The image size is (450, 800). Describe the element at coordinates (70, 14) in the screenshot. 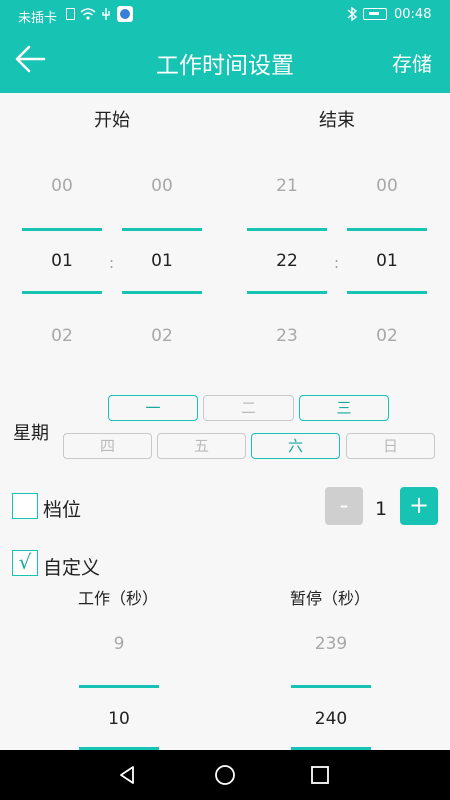

I see `sim-icon` at that location.